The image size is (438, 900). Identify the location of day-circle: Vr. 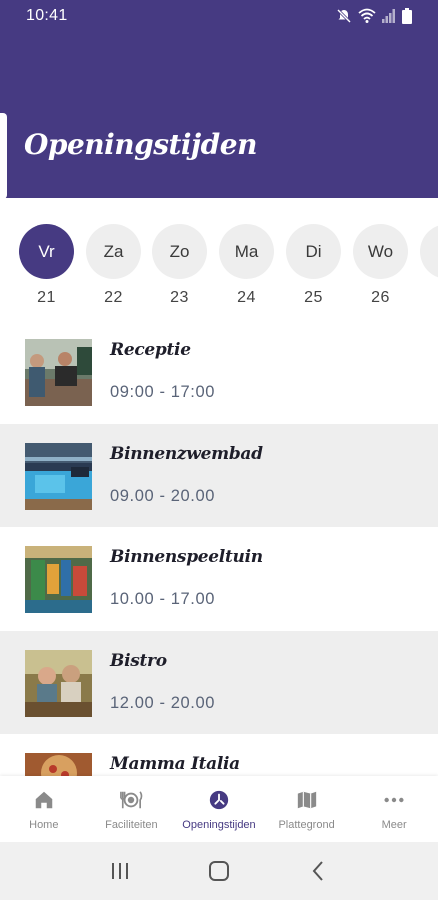
(46, 251).